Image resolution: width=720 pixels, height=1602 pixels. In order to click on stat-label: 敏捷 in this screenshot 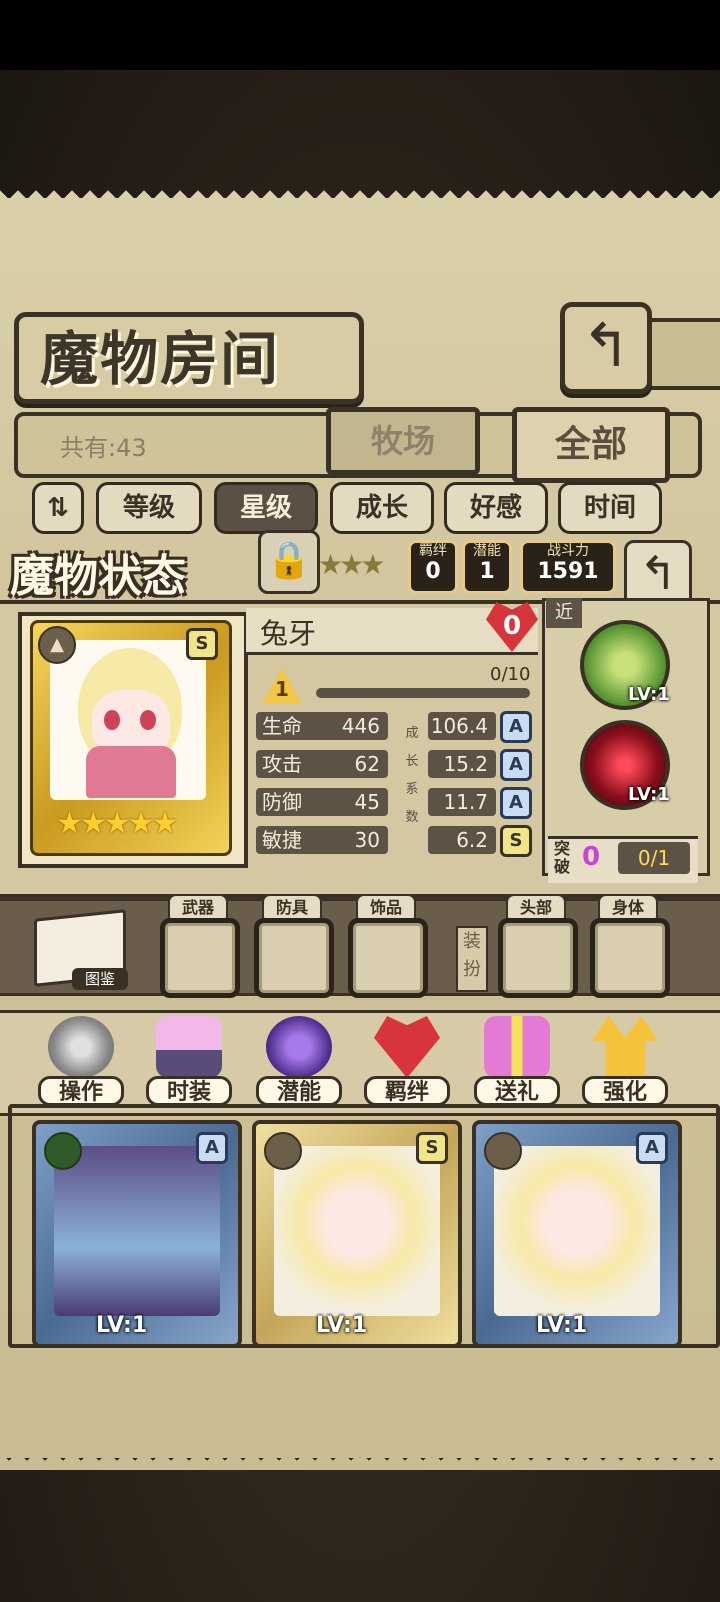, I will do `click(282, 840)`.